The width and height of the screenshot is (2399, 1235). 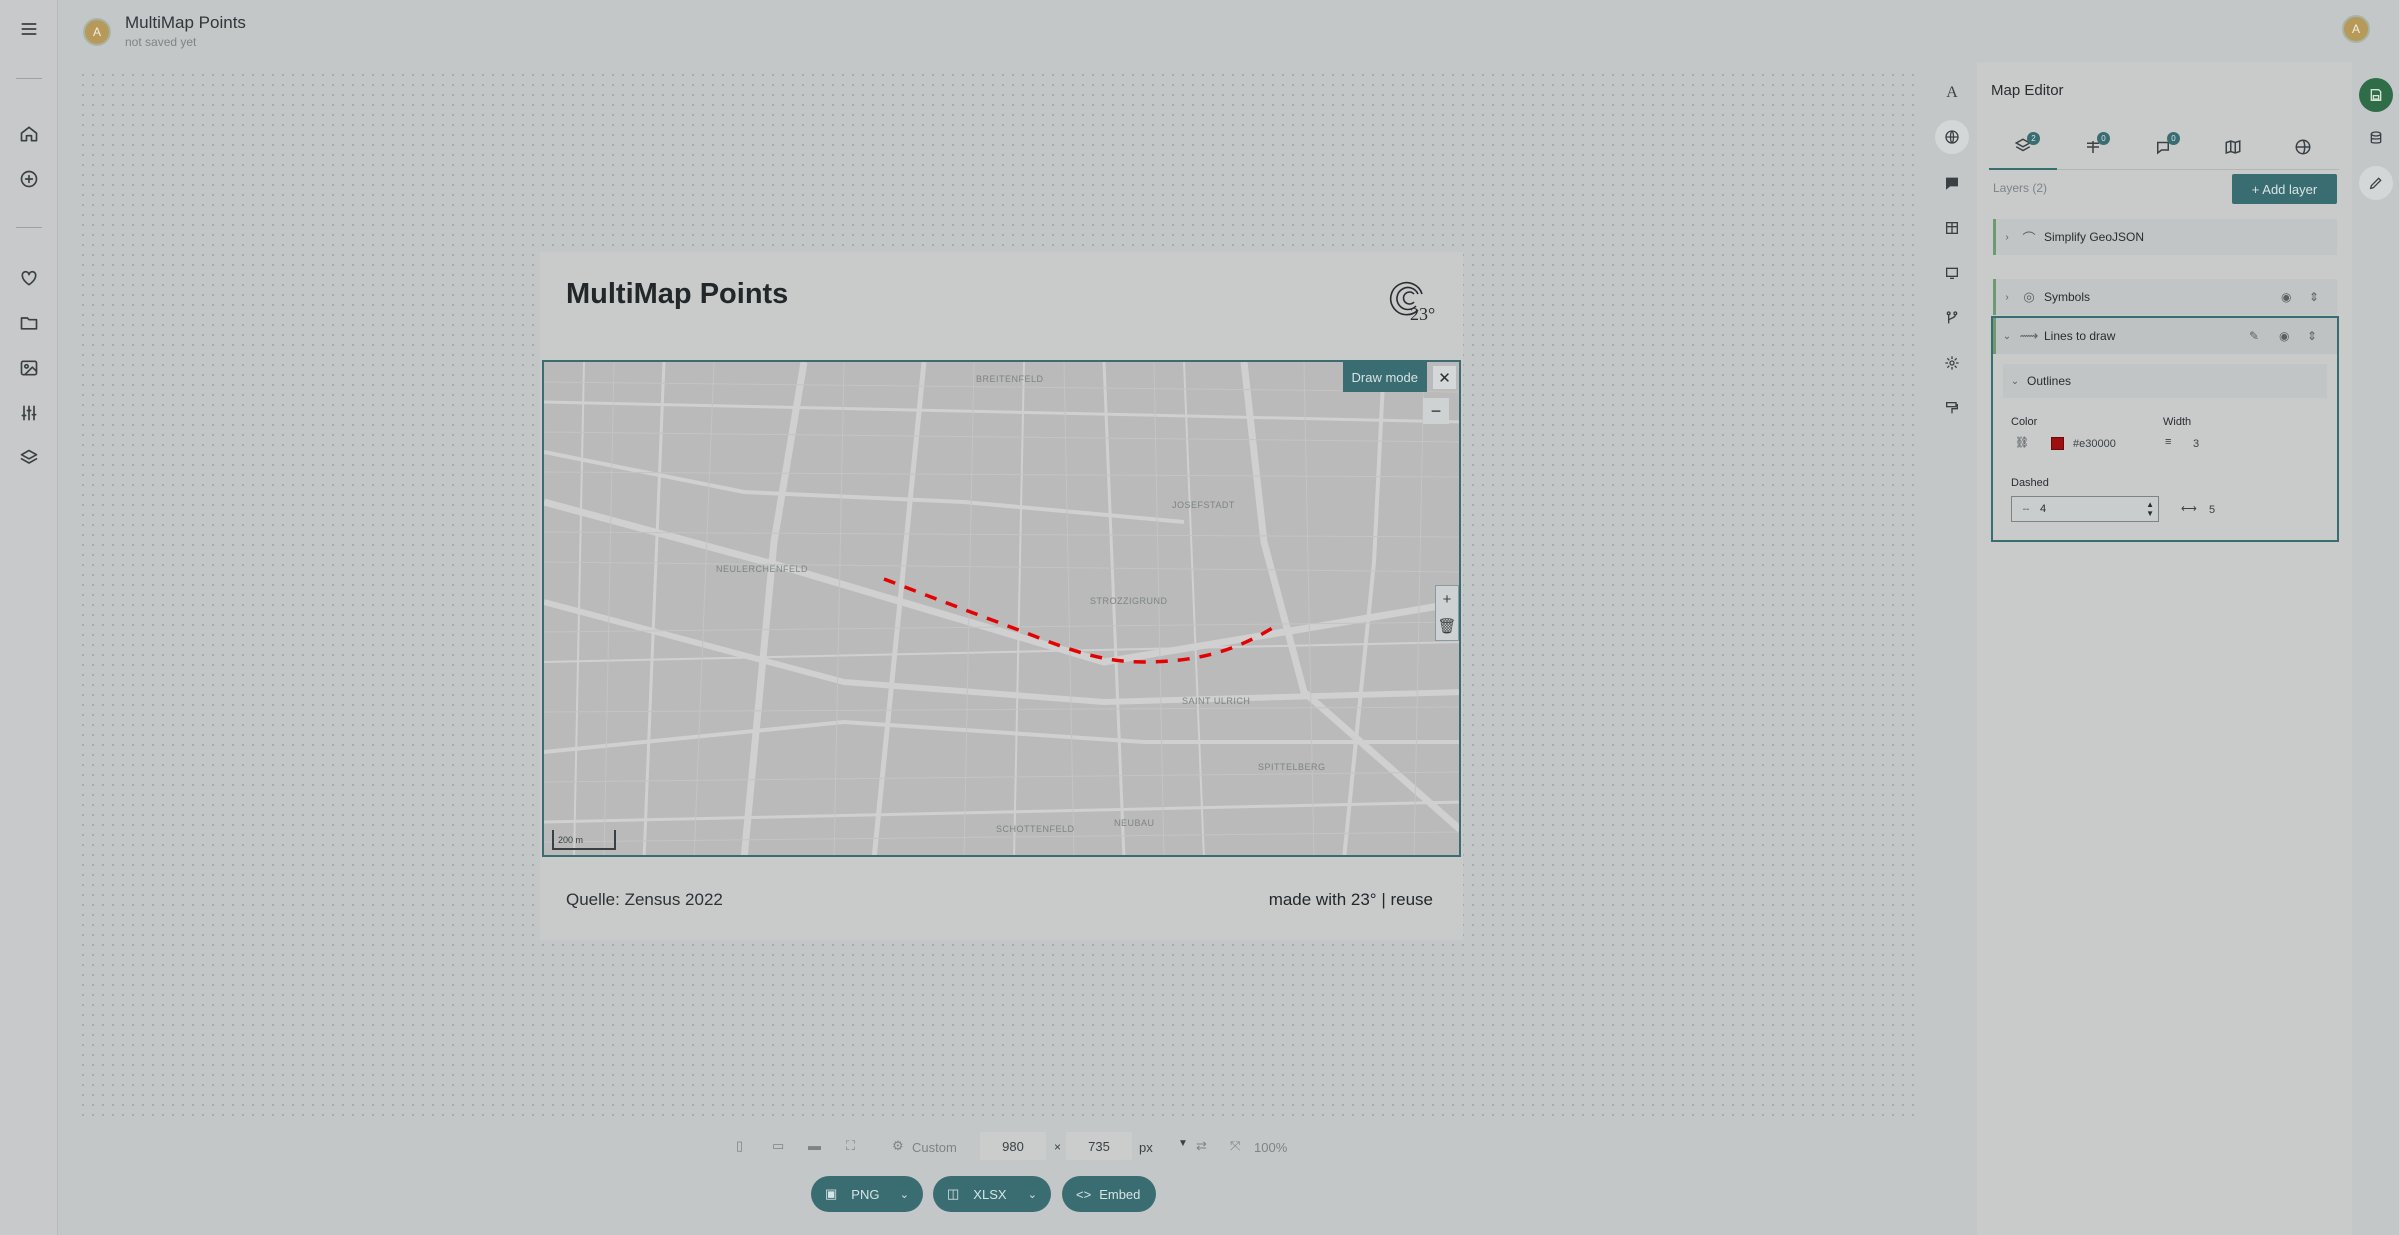 What do you see at coordinates (2165, 297) in the screenshot?
I see `layer-item: › ◎ Symbols ◉ ⇕` at bounding box center [2165, 297].